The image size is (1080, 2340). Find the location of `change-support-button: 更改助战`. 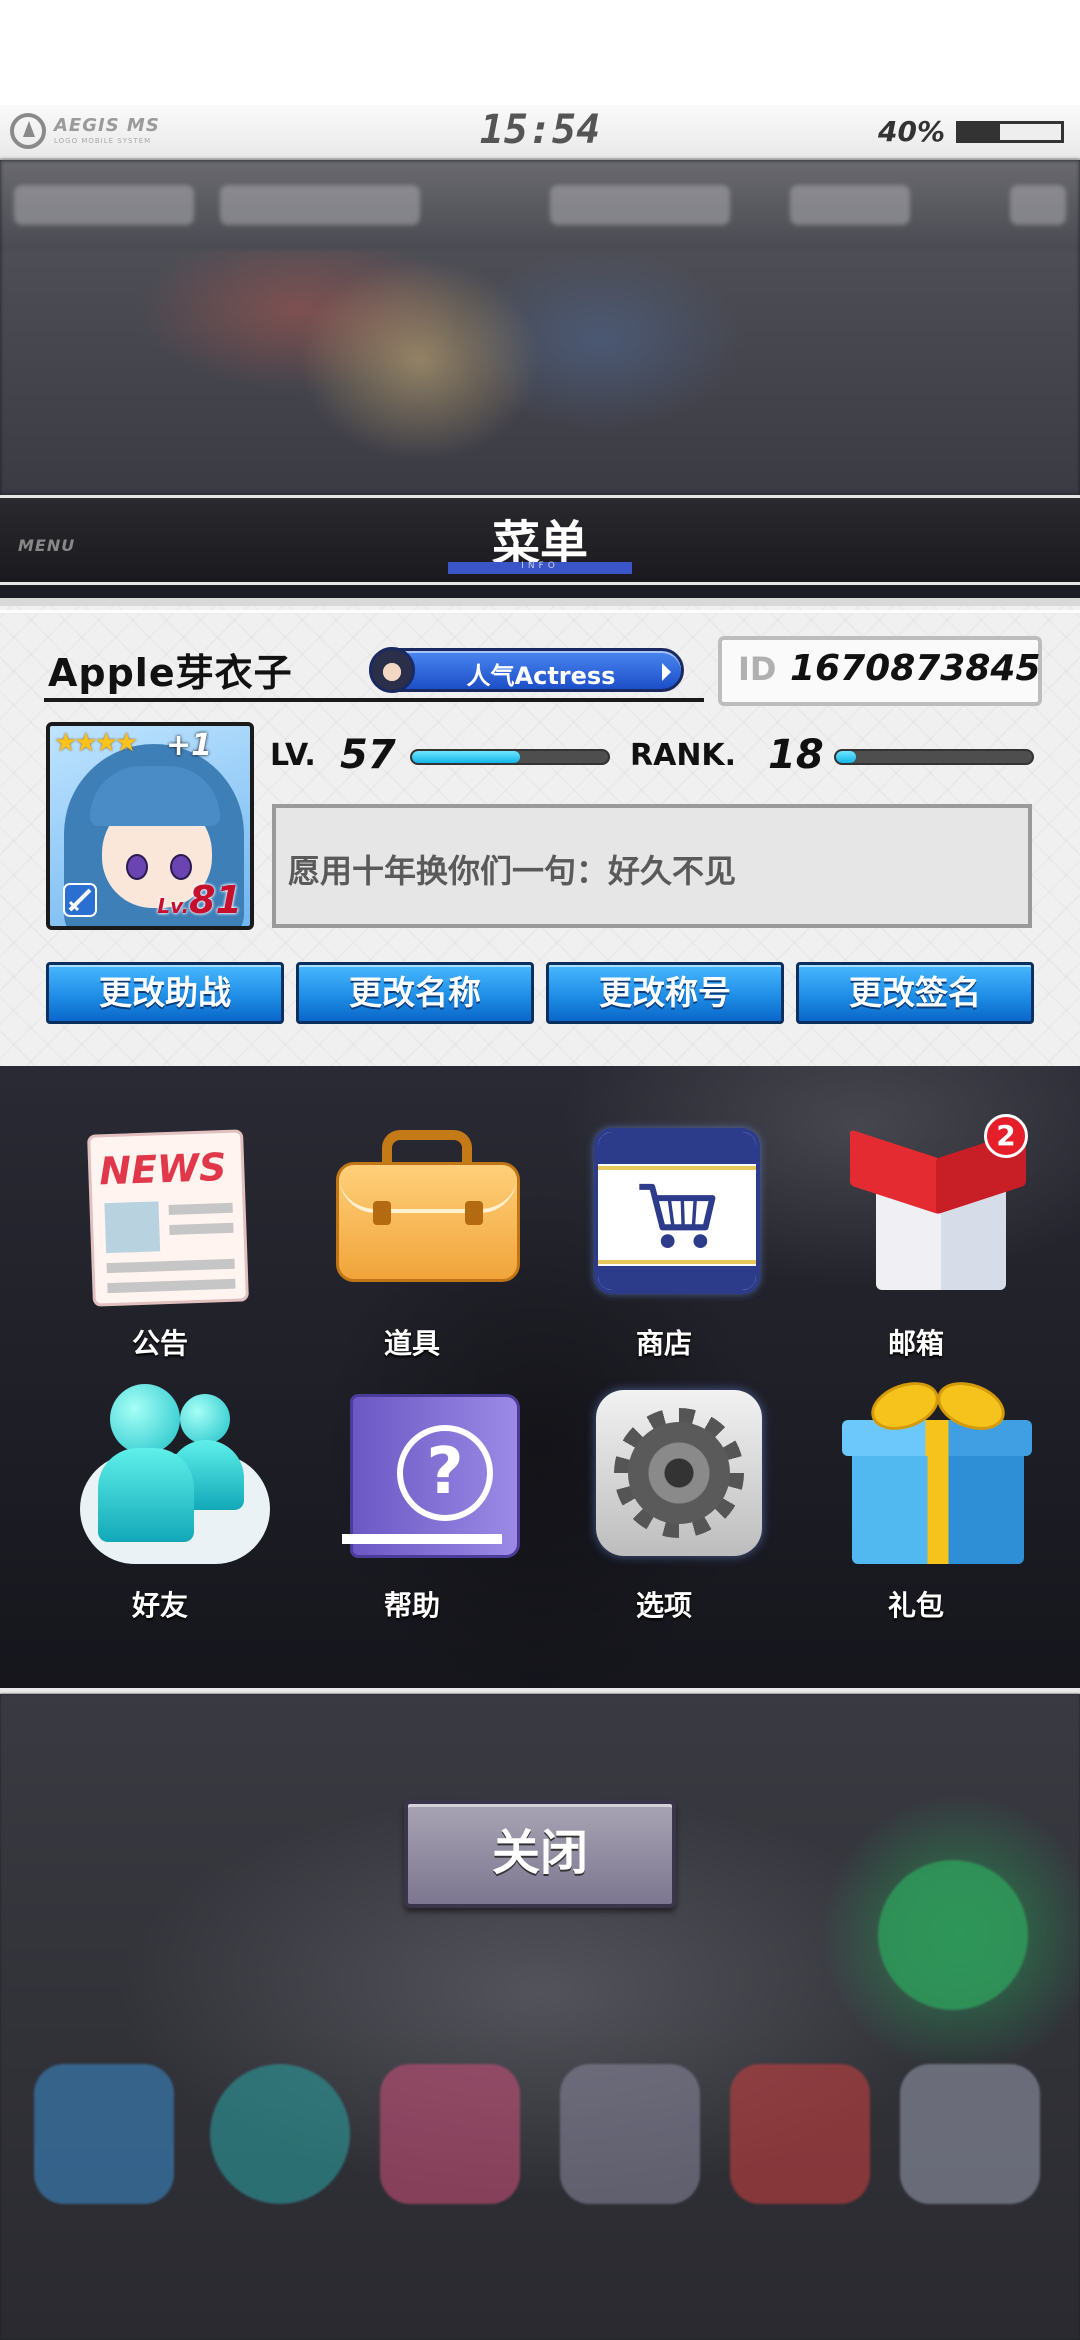

change-support-button: 更改助战 is located at coordinates (165, 993).